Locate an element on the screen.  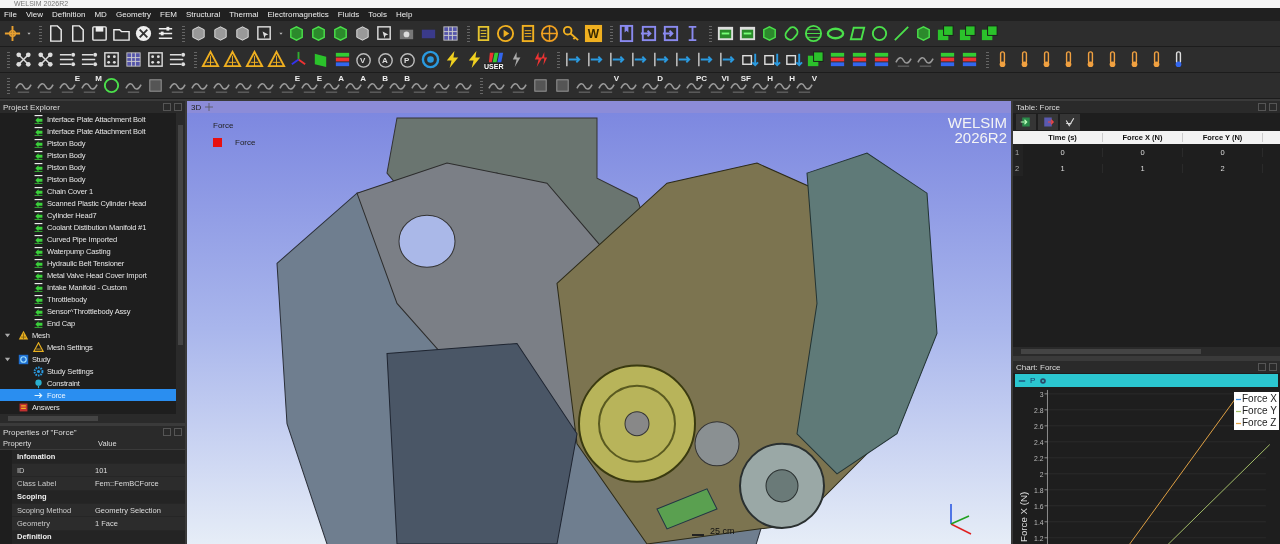
view-tab: 3D is located at coordinates (196, 107).